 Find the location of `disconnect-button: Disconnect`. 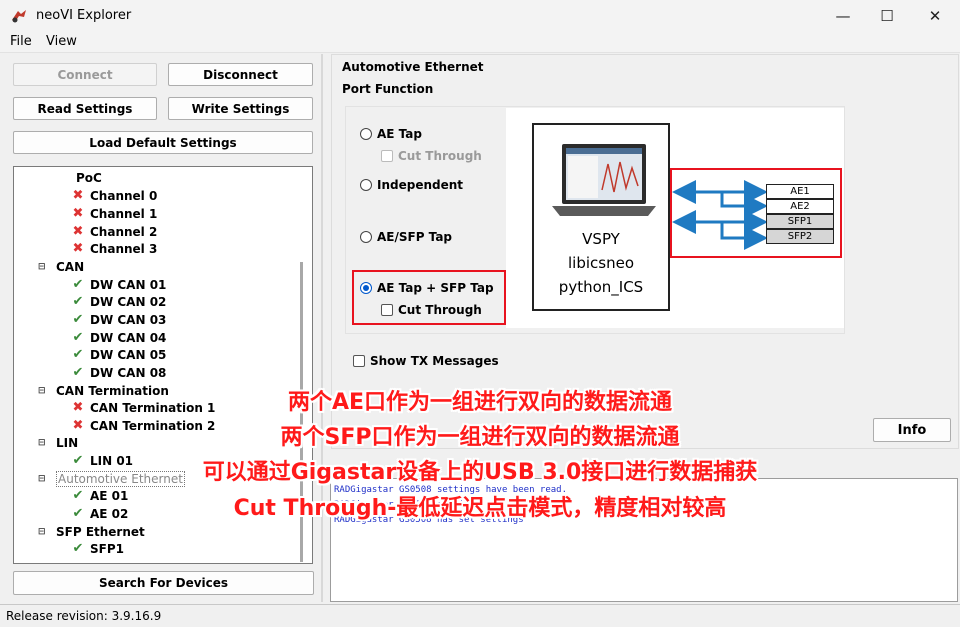

disconnect-button: Disconnect is located at coordinates (240, 74).